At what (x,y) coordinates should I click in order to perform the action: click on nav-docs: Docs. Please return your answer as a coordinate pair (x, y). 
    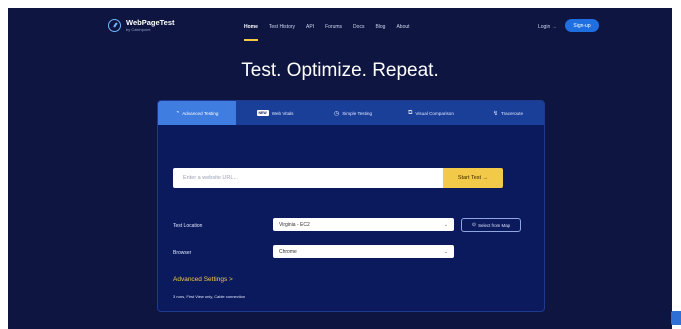
    Looking at the image, I should click on (358, 27).